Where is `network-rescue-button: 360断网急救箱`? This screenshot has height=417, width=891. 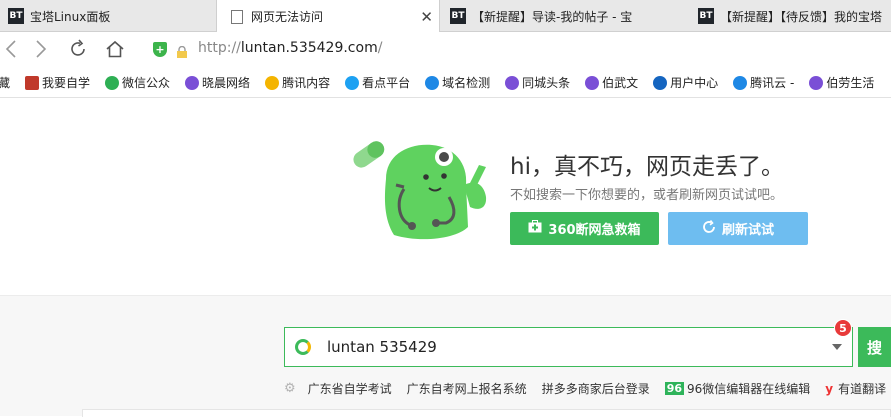
network-rescue-button: 360断网急救箱 is located at coordinates (584, 228).